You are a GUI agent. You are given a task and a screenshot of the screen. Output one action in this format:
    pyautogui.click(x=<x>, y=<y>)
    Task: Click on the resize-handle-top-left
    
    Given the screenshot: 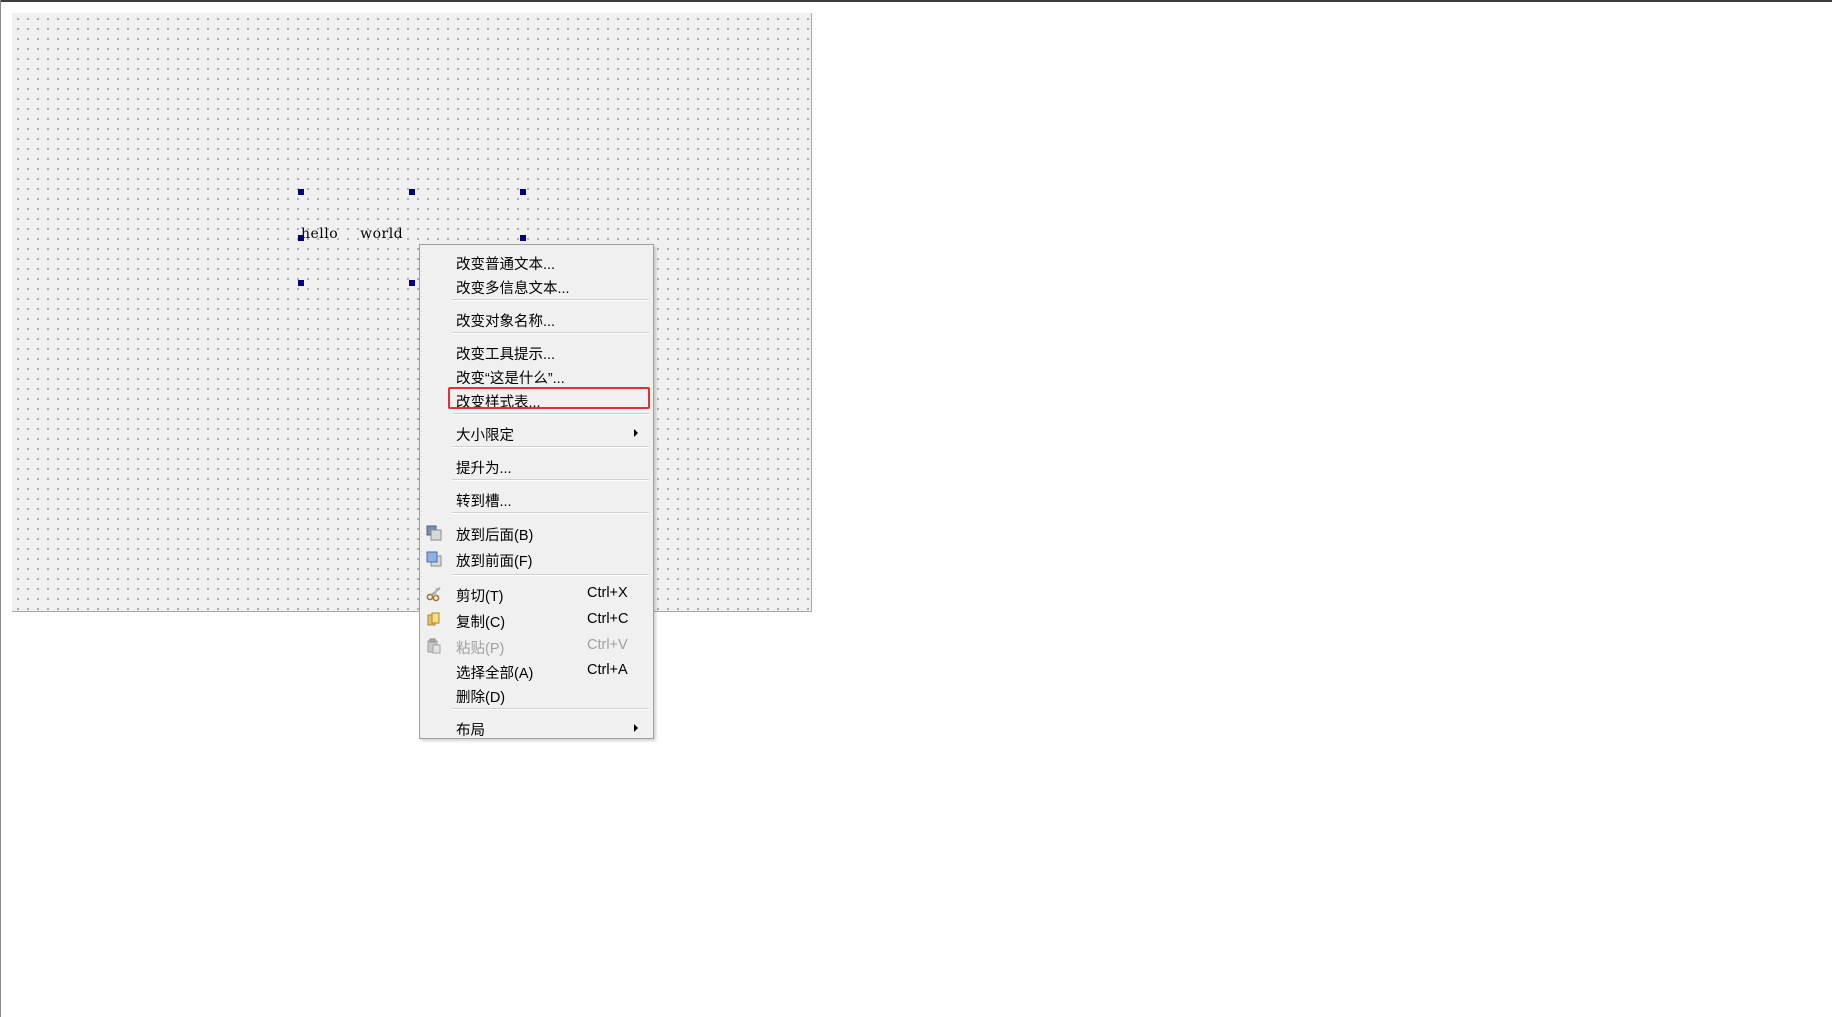 What is the action you would take?
    pyautogui.click(x=301, y=192)
    